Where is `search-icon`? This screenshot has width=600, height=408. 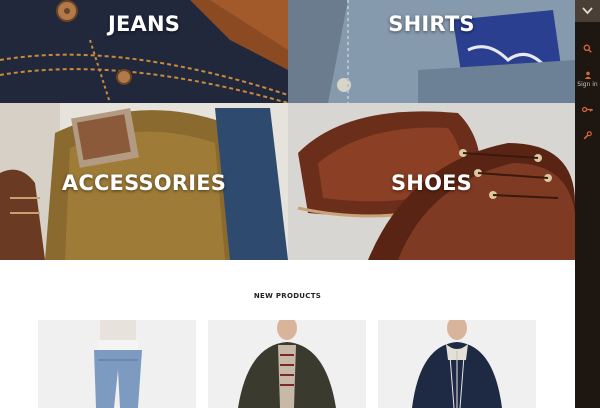 search-icon is located at coordinates (587, 48).